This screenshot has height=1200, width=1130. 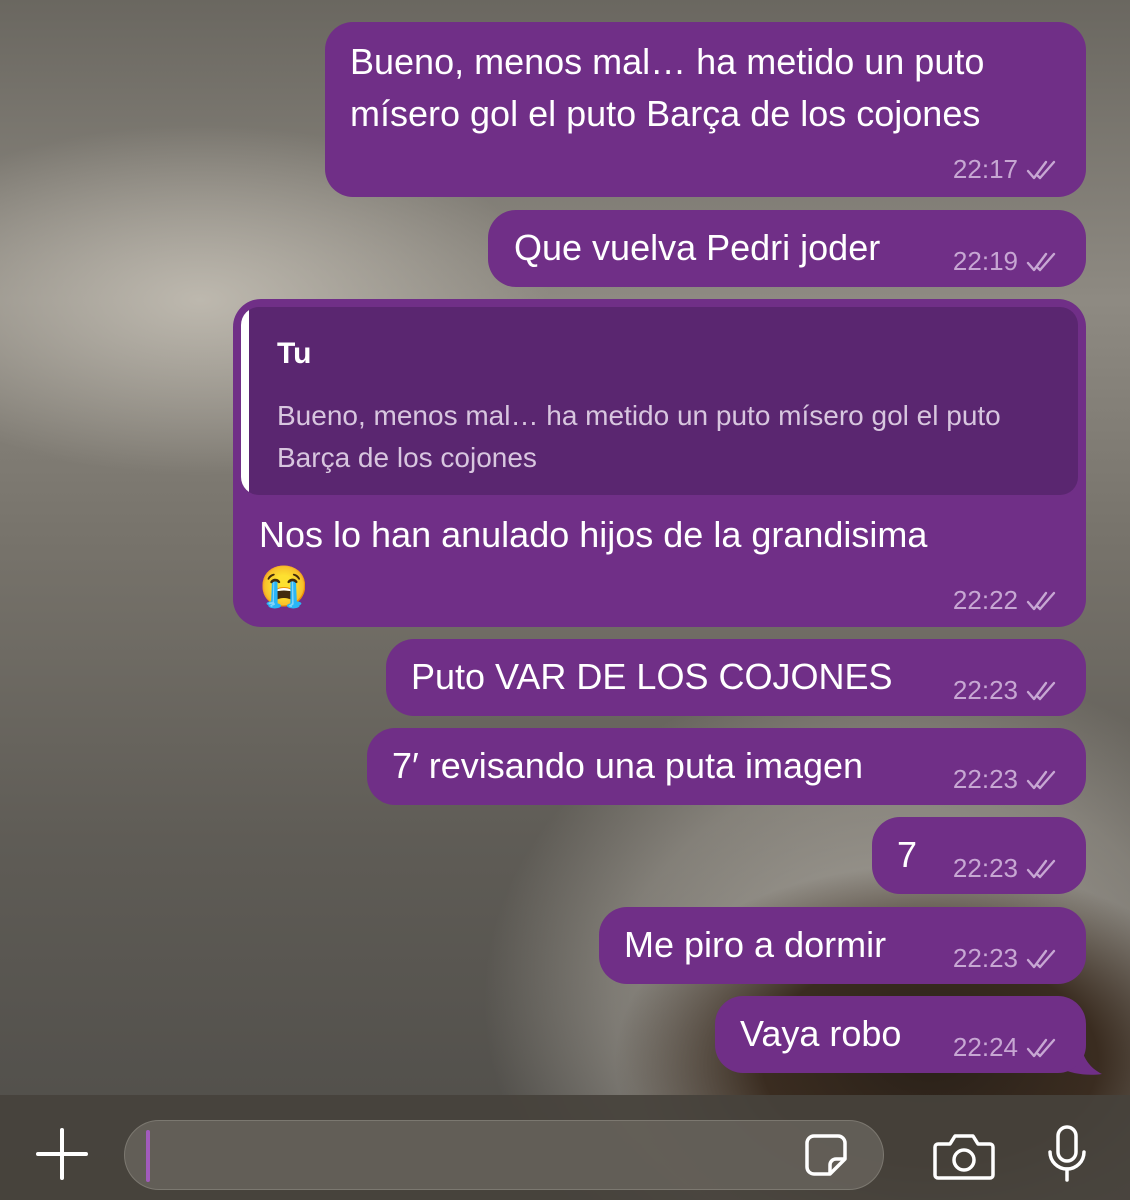 I want to click on message-text: Puto VAR DE LOS COJONES, so click(x=652, y=676).